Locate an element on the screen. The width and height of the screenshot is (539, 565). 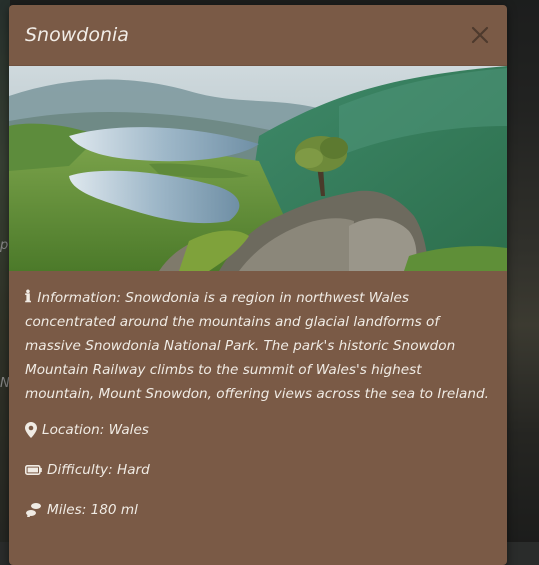
location-text: Location: Wales is located at coordinates (95, 430).